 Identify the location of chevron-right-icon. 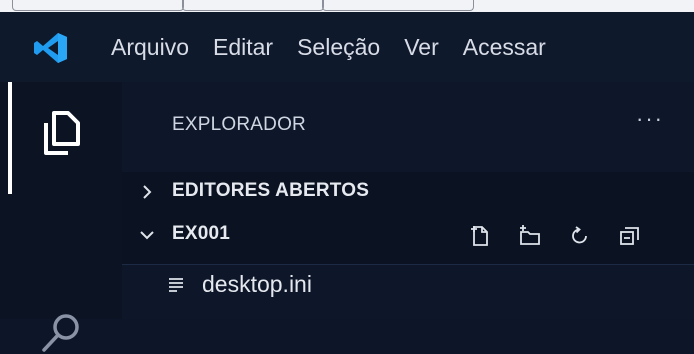
(147, 192).